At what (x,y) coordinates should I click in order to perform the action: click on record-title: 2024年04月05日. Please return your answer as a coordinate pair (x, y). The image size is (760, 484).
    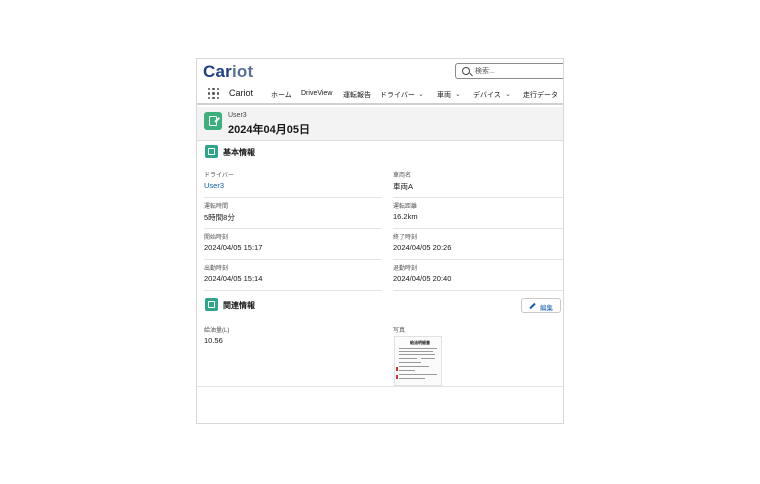
    Looking at the image, I should click on (269, 130).